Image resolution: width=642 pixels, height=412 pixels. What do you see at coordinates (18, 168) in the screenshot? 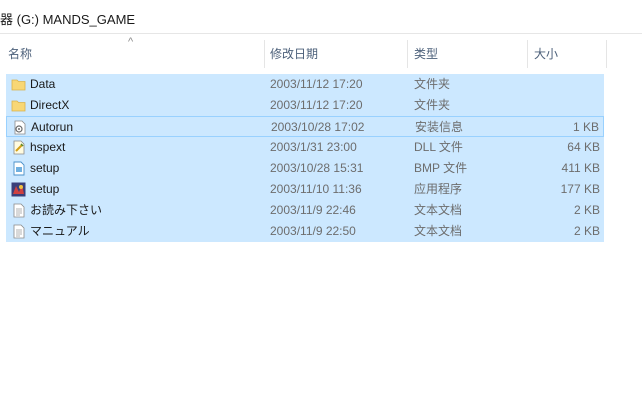
I see `bmp-icon` at bounding box center [18, 168].